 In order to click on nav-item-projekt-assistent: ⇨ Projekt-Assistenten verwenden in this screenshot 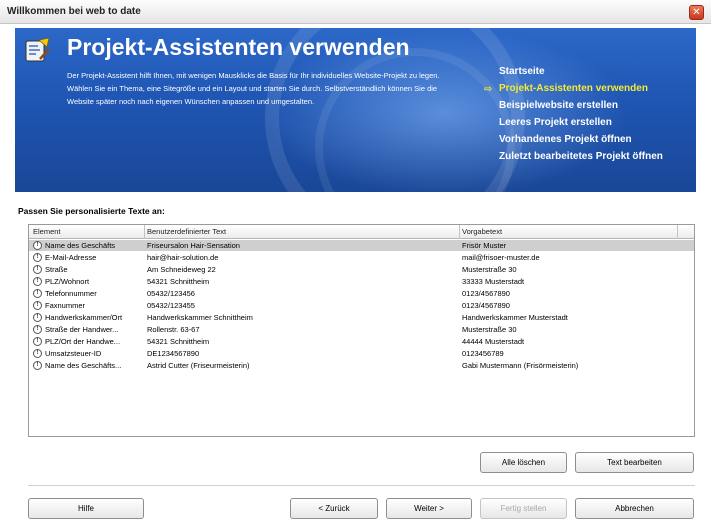, I will do `click(590, 91)`.